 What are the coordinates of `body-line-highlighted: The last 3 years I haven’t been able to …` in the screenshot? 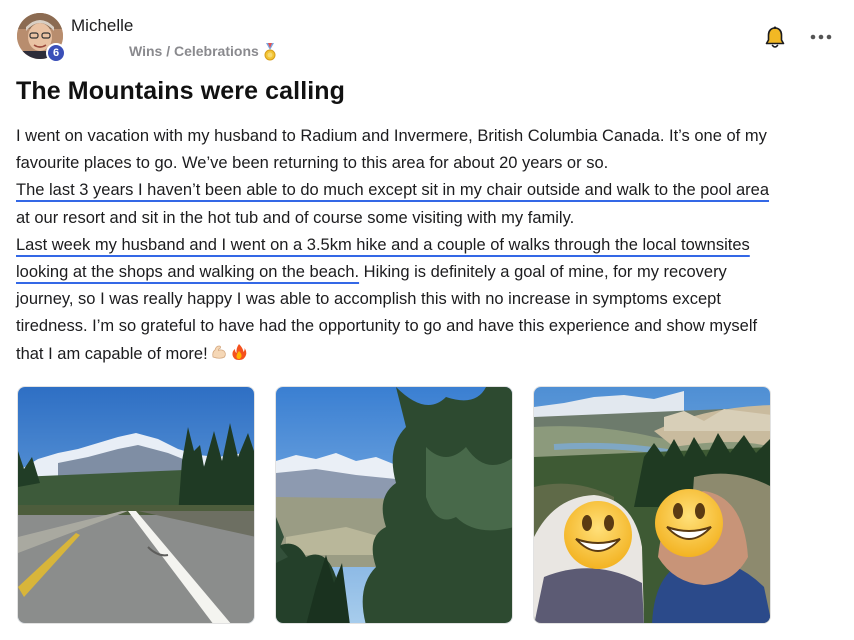 It's located at (393, 190).